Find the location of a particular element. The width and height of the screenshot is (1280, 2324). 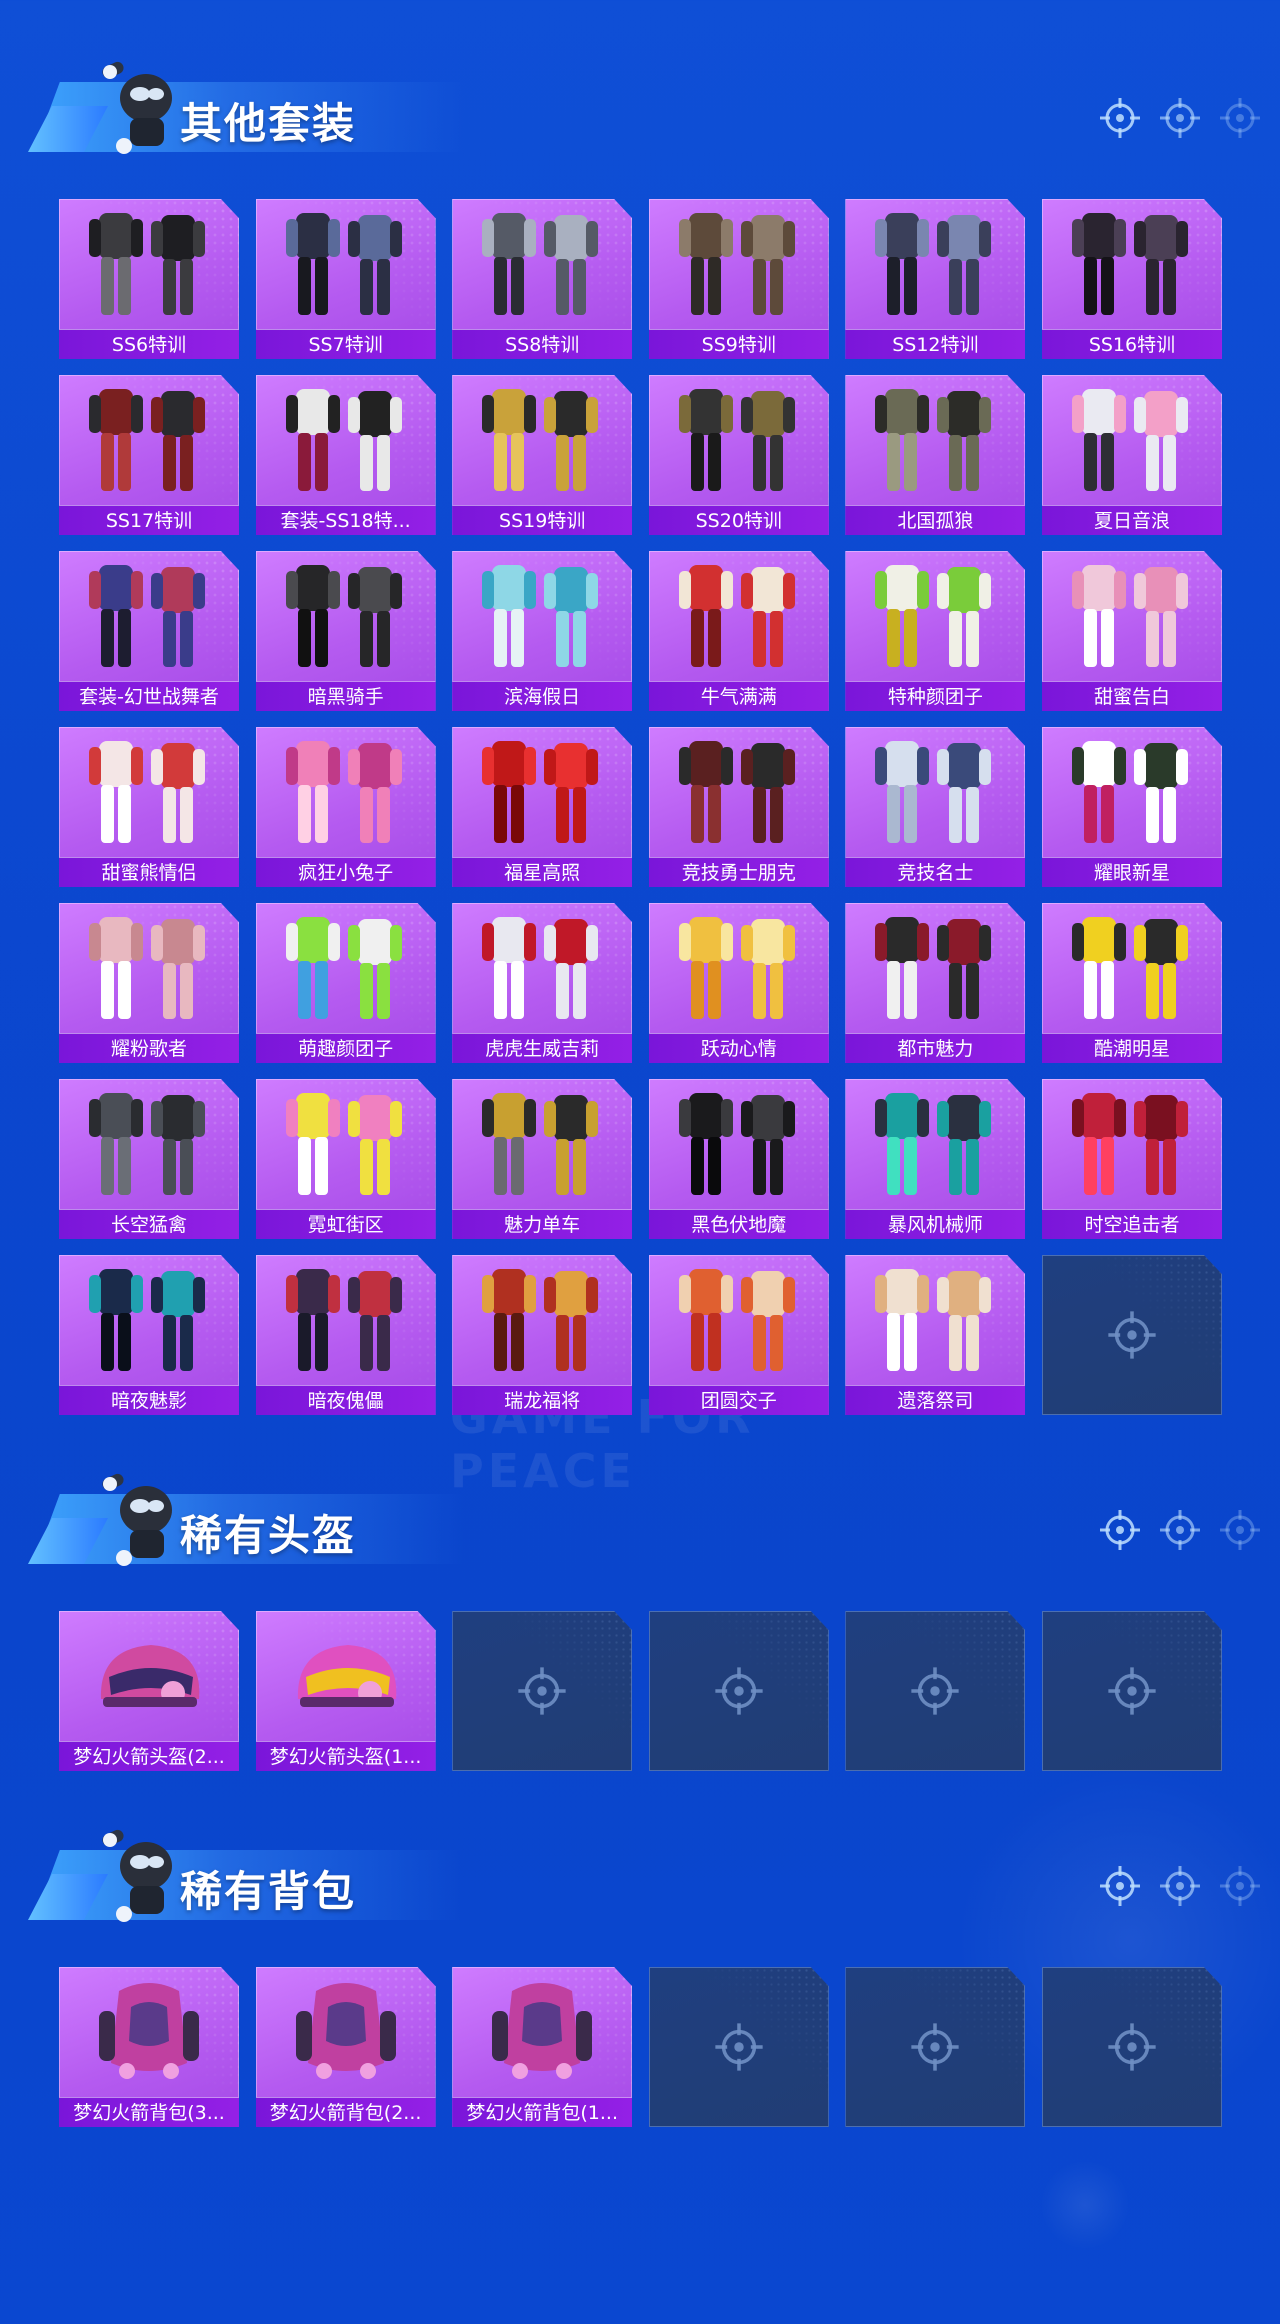

item-card: 长空猛禽 is located at coordinates (149, 1159).